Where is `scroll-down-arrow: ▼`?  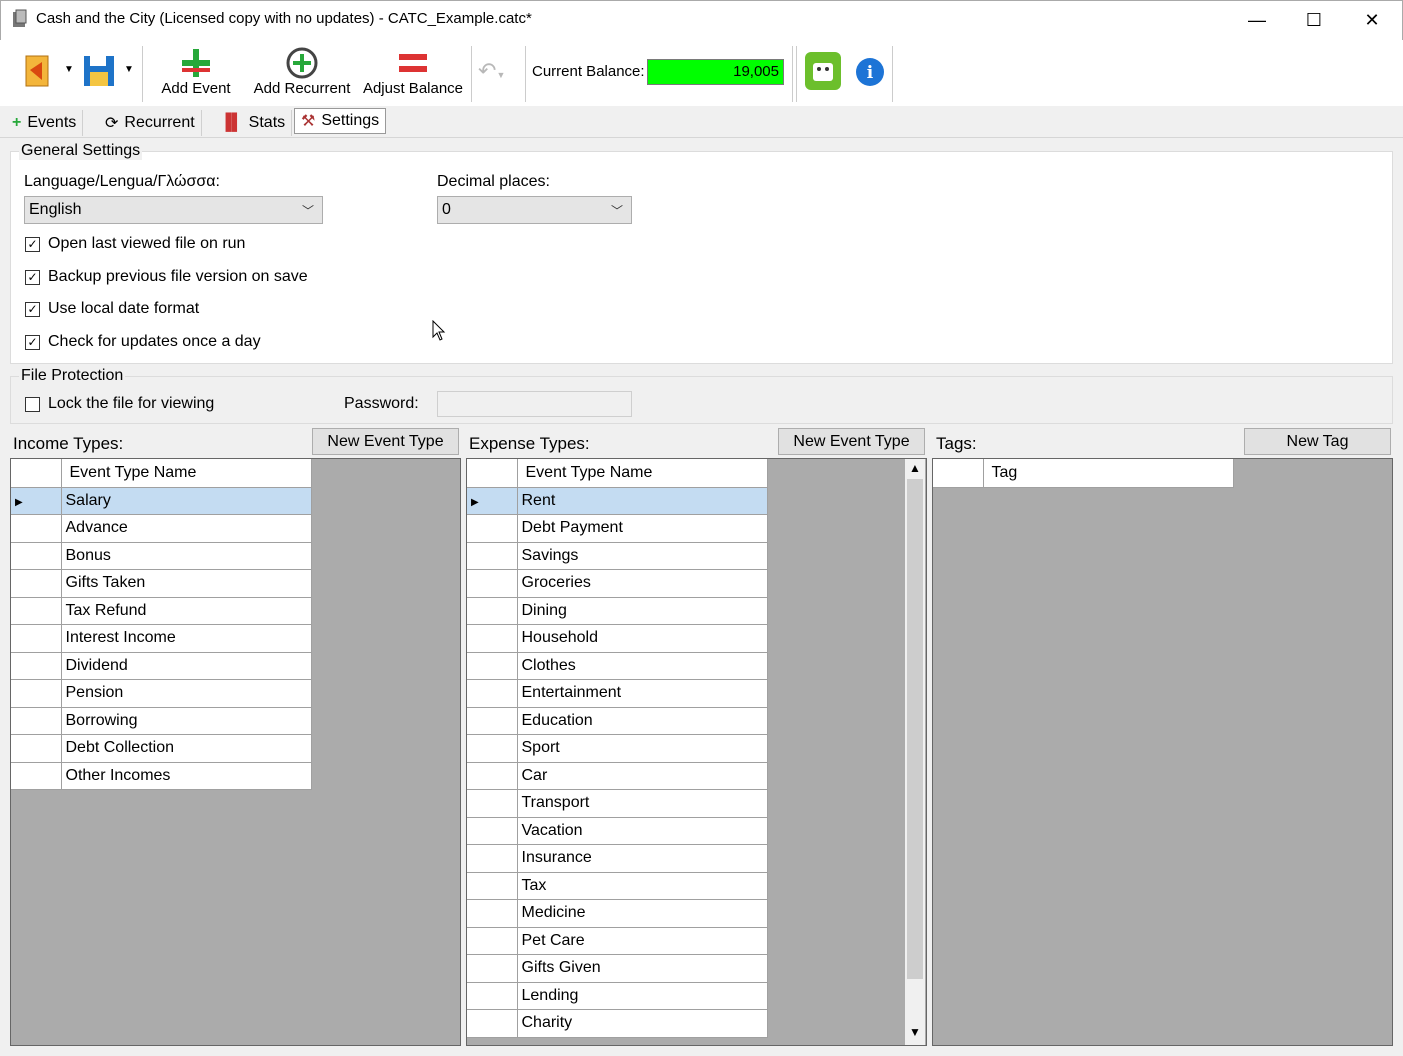
scroll-down-arrow: ▼ is located at coordinates (915, 1032).